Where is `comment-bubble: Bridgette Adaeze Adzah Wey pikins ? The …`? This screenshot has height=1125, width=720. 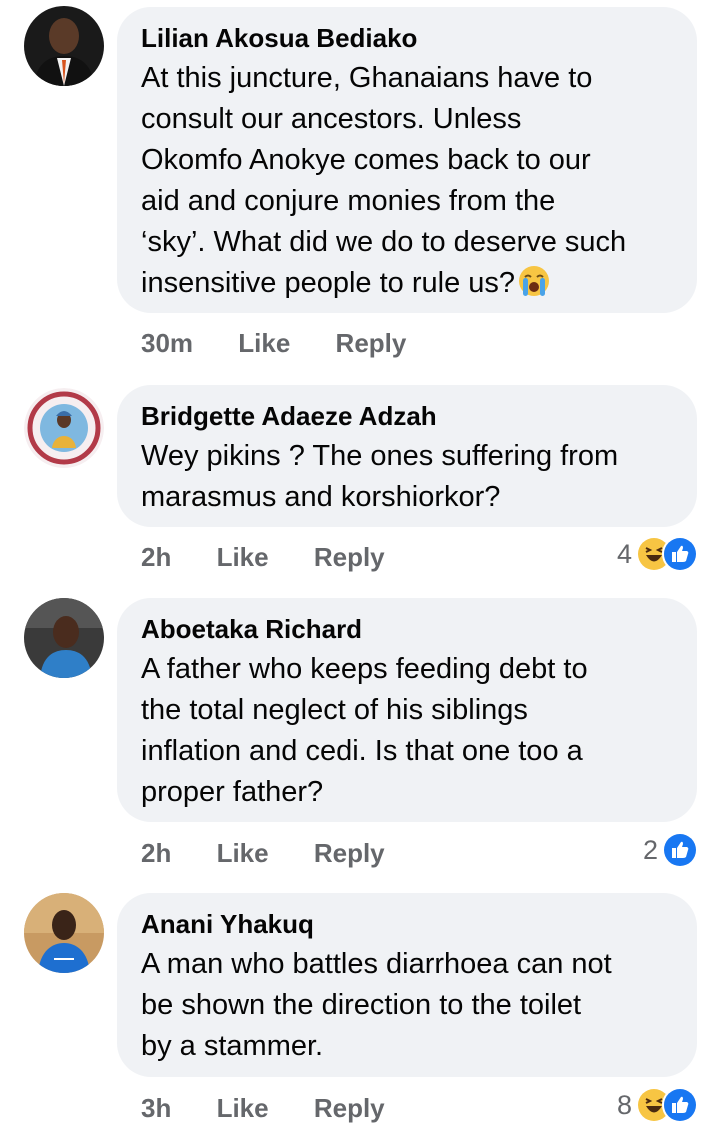 comment-bubble: Bridgette Adaeze Adzah Wey pikins ? The … is located at coordinates (407, 456).